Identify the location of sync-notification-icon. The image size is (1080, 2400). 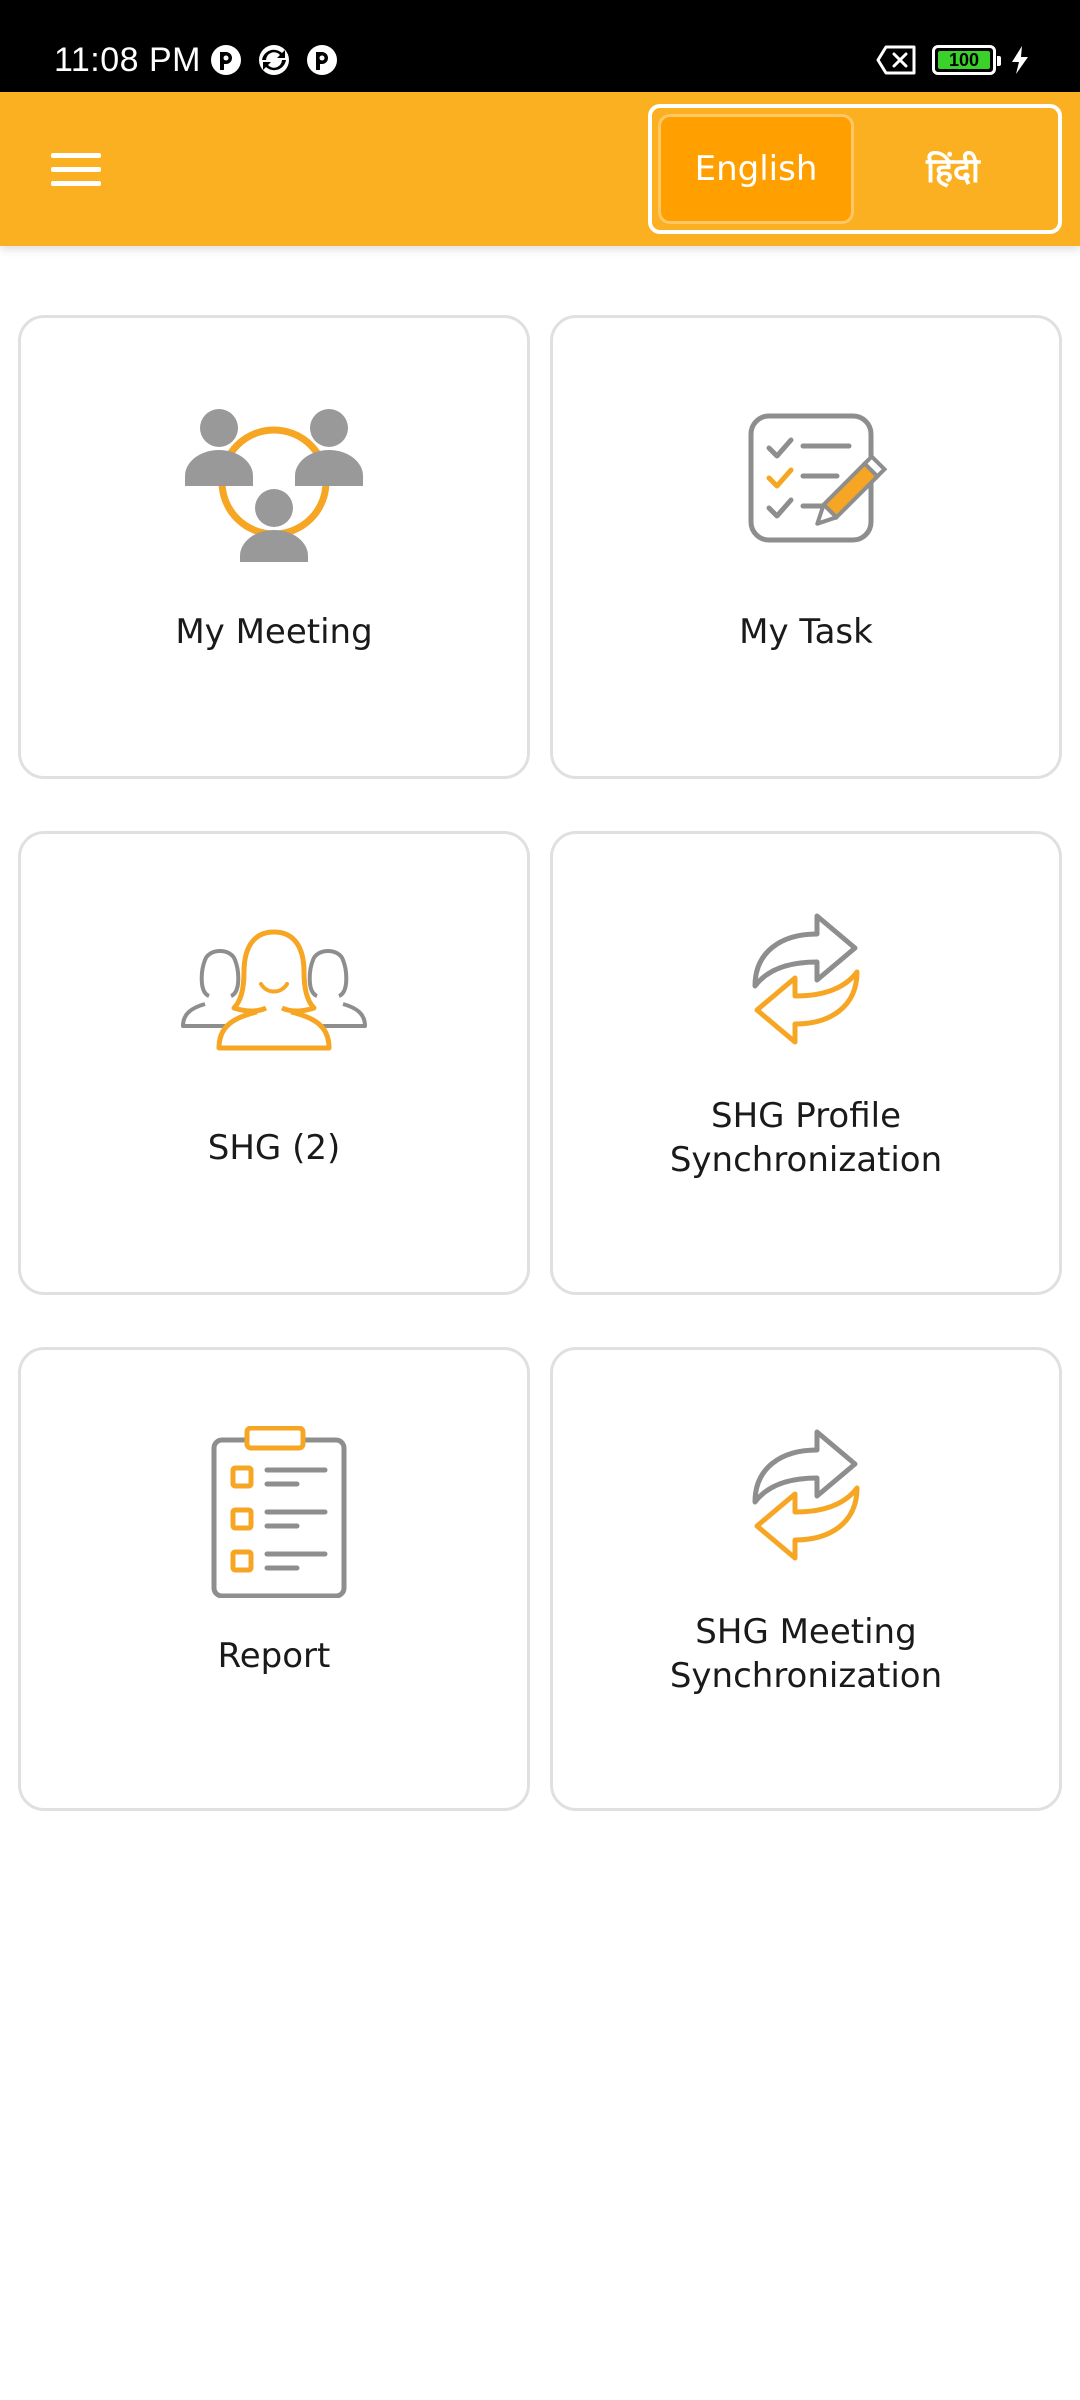
(274, 60).